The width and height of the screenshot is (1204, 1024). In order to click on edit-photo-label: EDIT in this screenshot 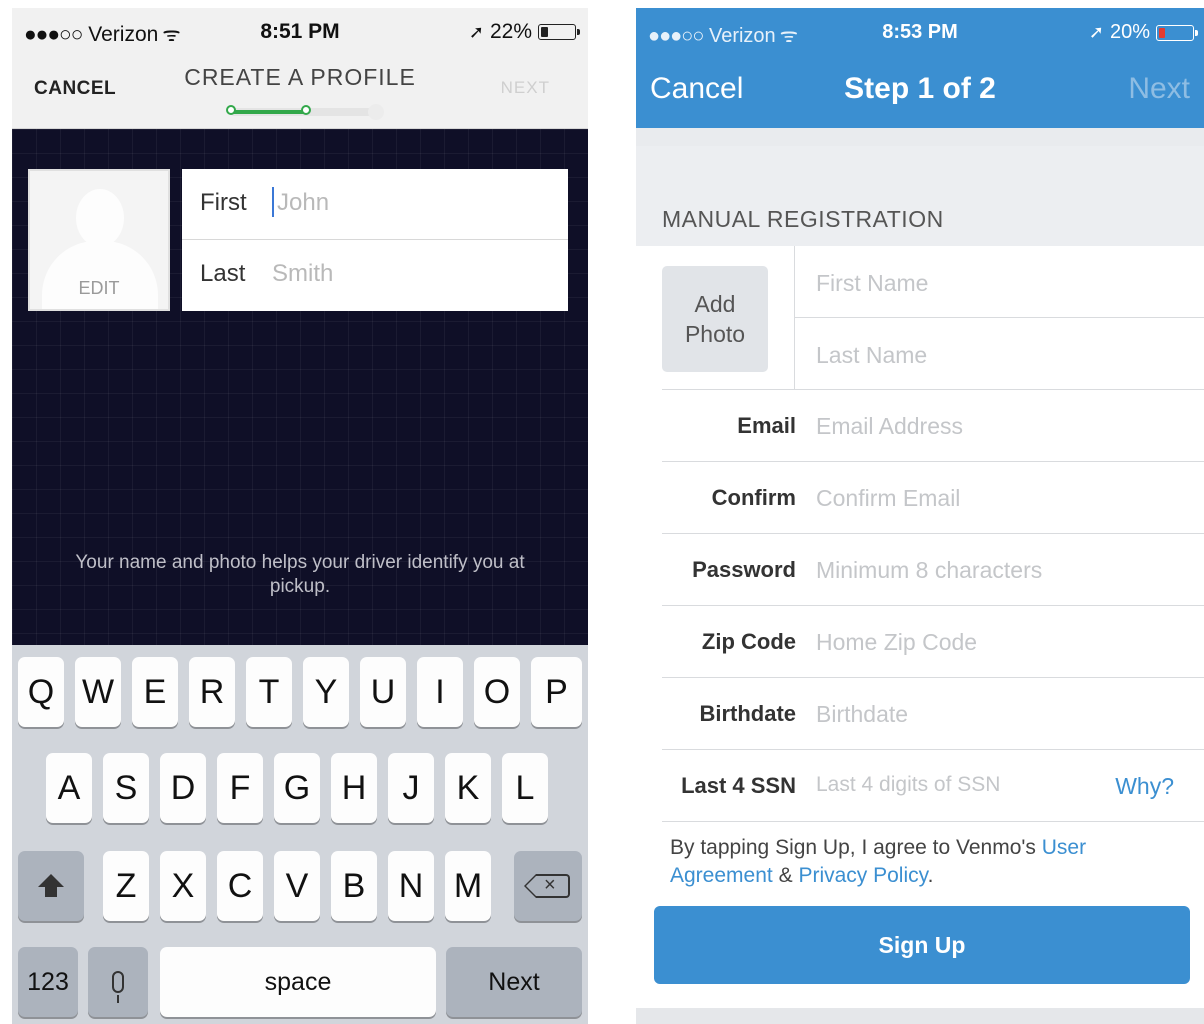, I will do `click(99, 288)`.